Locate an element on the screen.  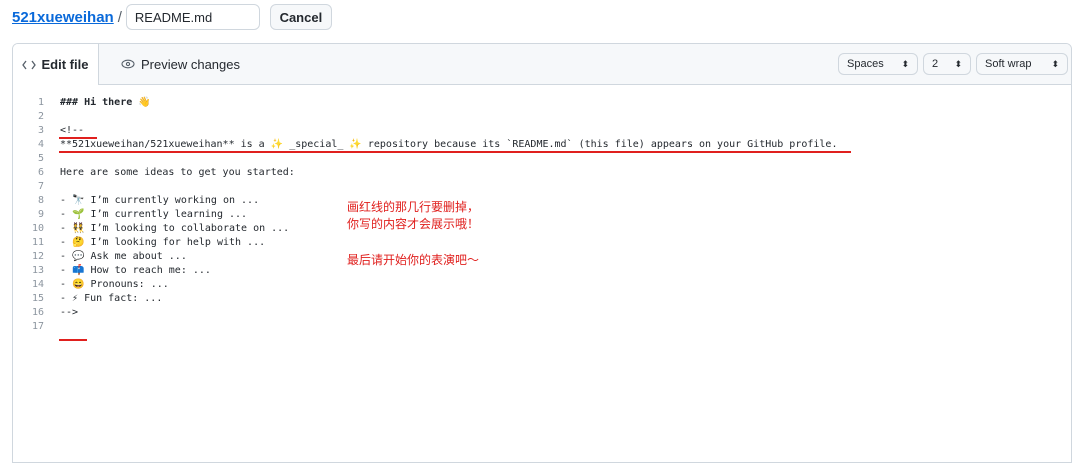
line-number: 13 is located at coordinates (37, 270).